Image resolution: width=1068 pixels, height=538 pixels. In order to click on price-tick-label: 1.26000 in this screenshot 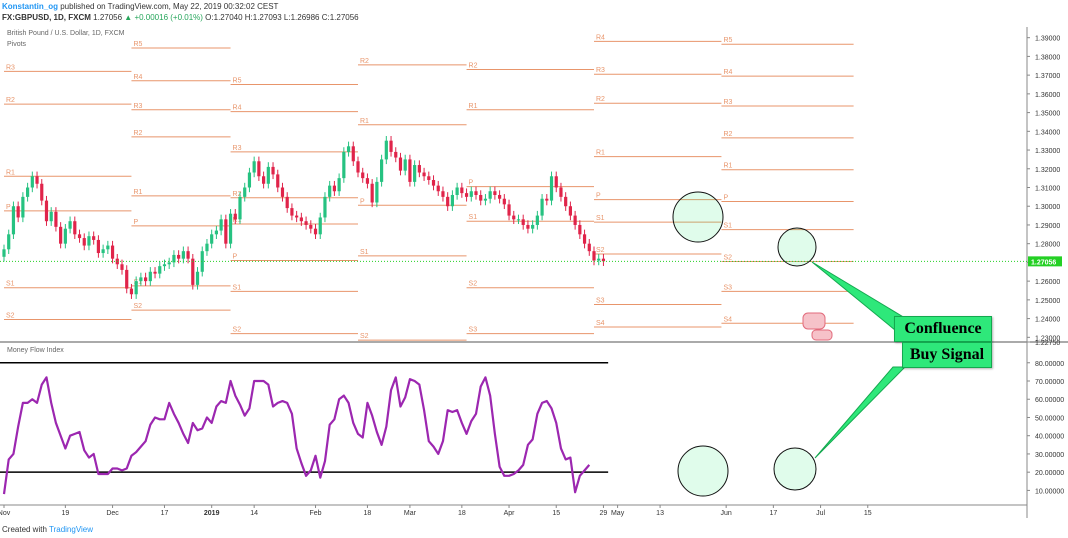, I will do `click(1047, 282)`.